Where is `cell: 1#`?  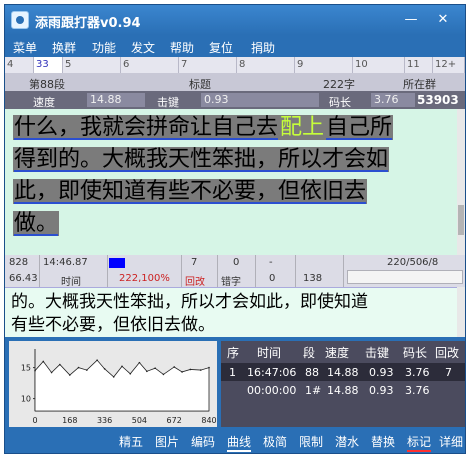
cell: 1# is located at coordinates (313, 390).